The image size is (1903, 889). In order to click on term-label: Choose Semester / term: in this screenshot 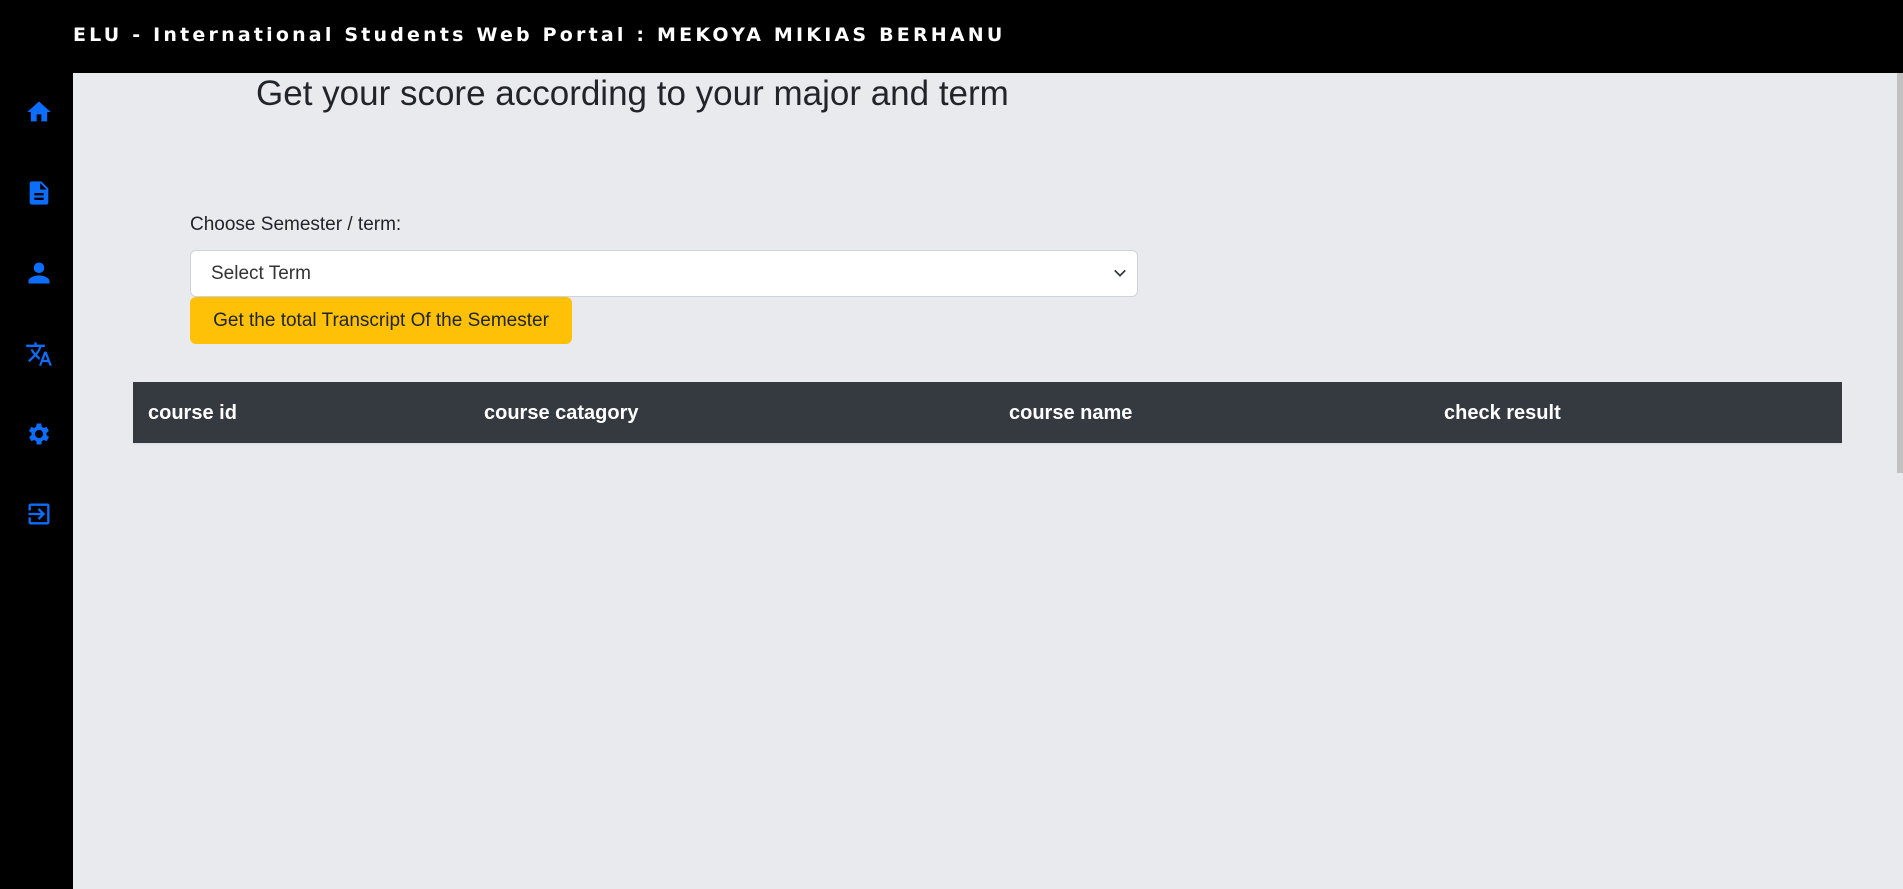, I will do `click(296, 224)`.